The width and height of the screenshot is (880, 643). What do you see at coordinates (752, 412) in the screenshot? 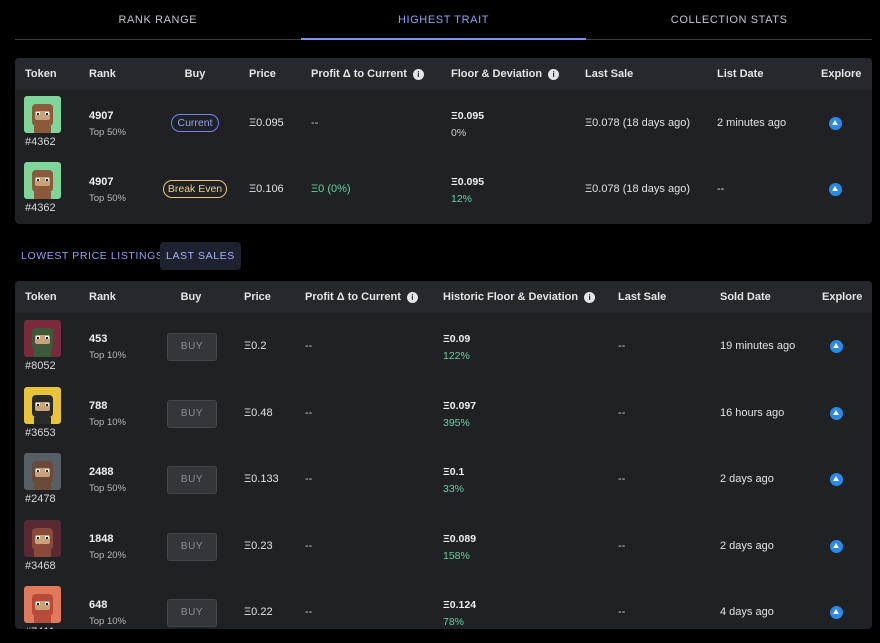
I see `sold-date: 16 hours ago` at bounding box center [752, 412].